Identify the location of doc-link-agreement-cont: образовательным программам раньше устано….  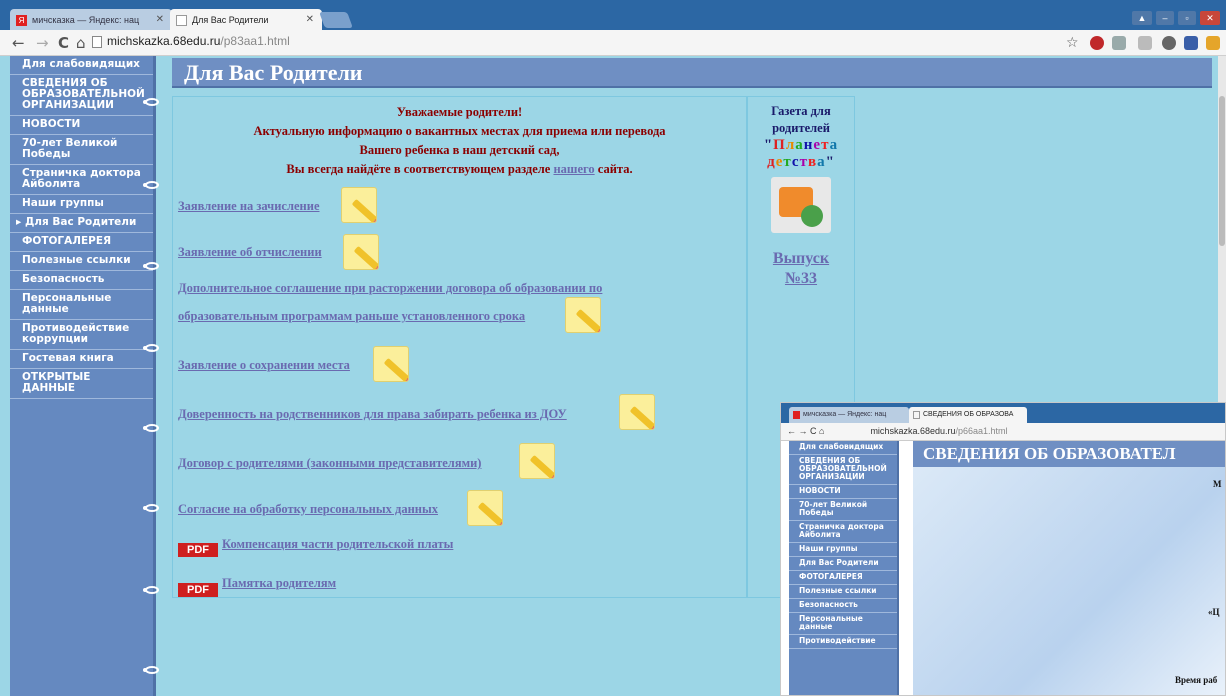
(351, 316).